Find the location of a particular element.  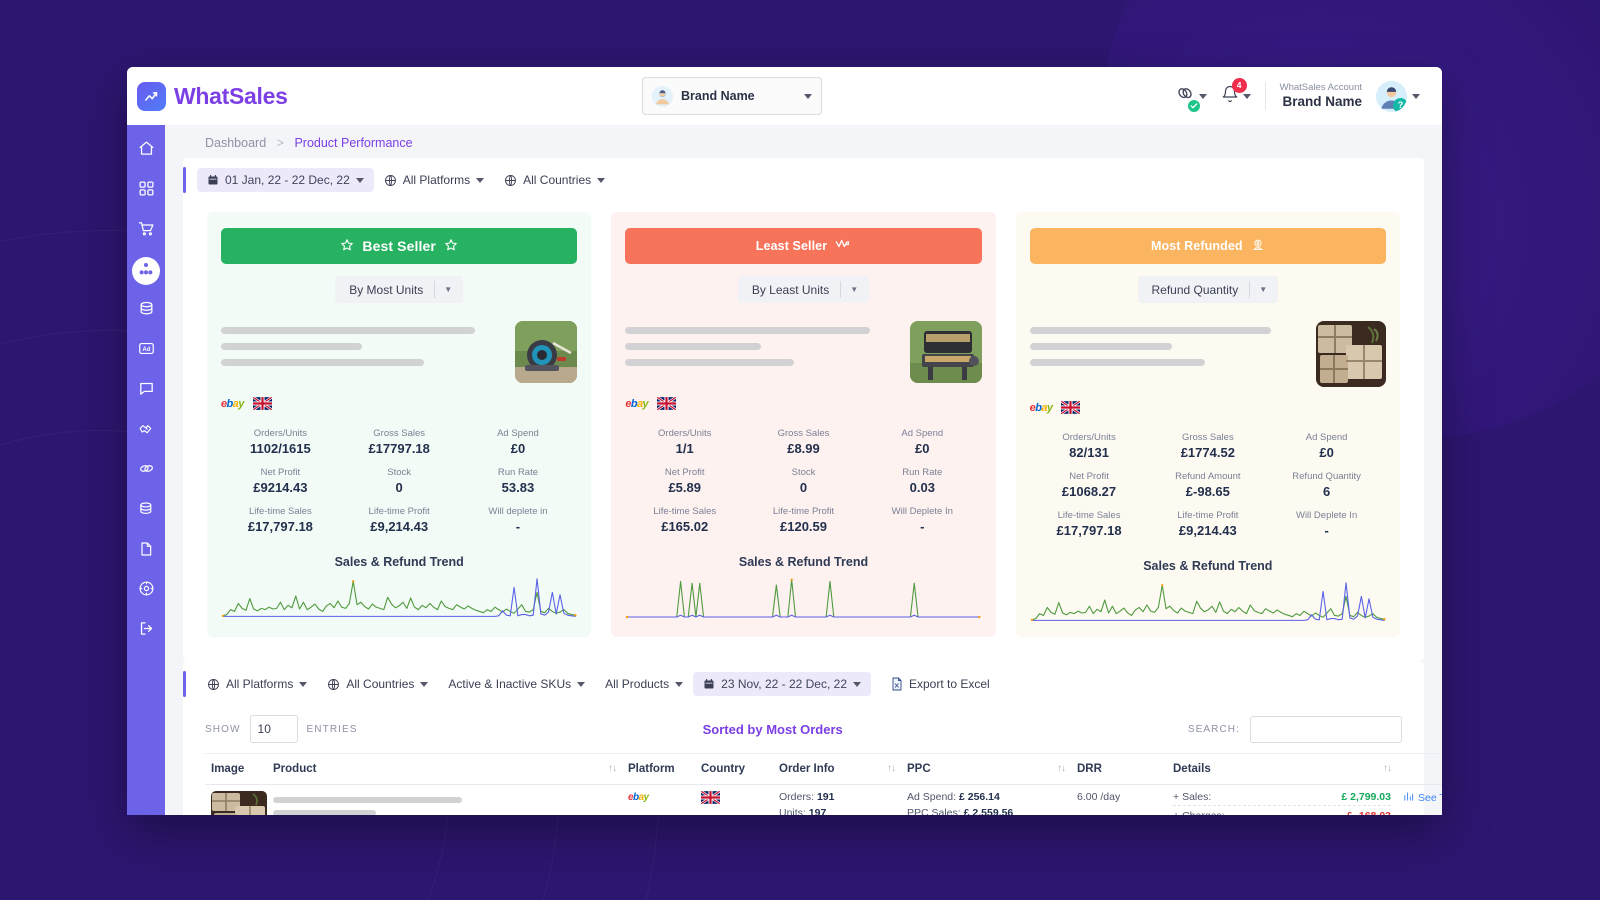

table-filter-products: All Products is located at coordinates (644, 684).